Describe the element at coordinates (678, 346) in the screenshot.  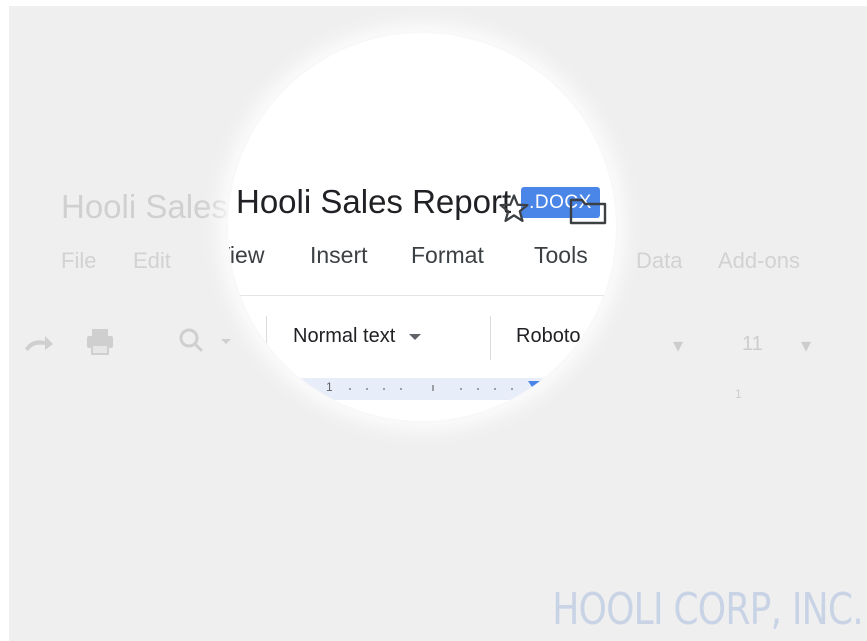
I see `font-caret-faded: ▾` at that location.